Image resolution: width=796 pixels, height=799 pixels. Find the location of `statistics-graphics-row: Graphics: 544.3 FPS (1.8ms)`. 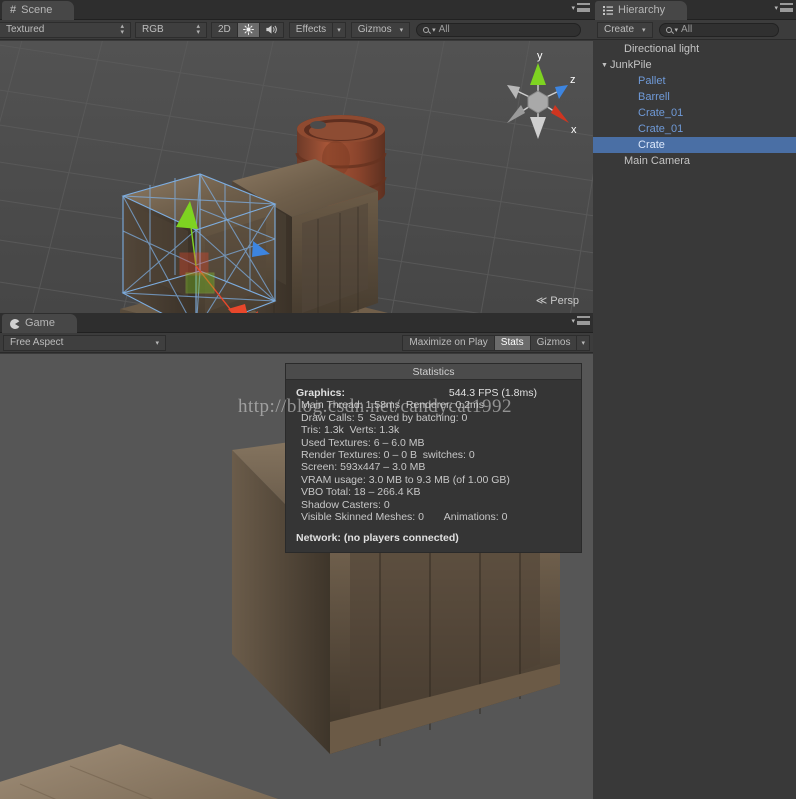

statistics-graphics-row: Graphics: 544.3 FPS (1.8ms) is located at coordinates (438, 393).